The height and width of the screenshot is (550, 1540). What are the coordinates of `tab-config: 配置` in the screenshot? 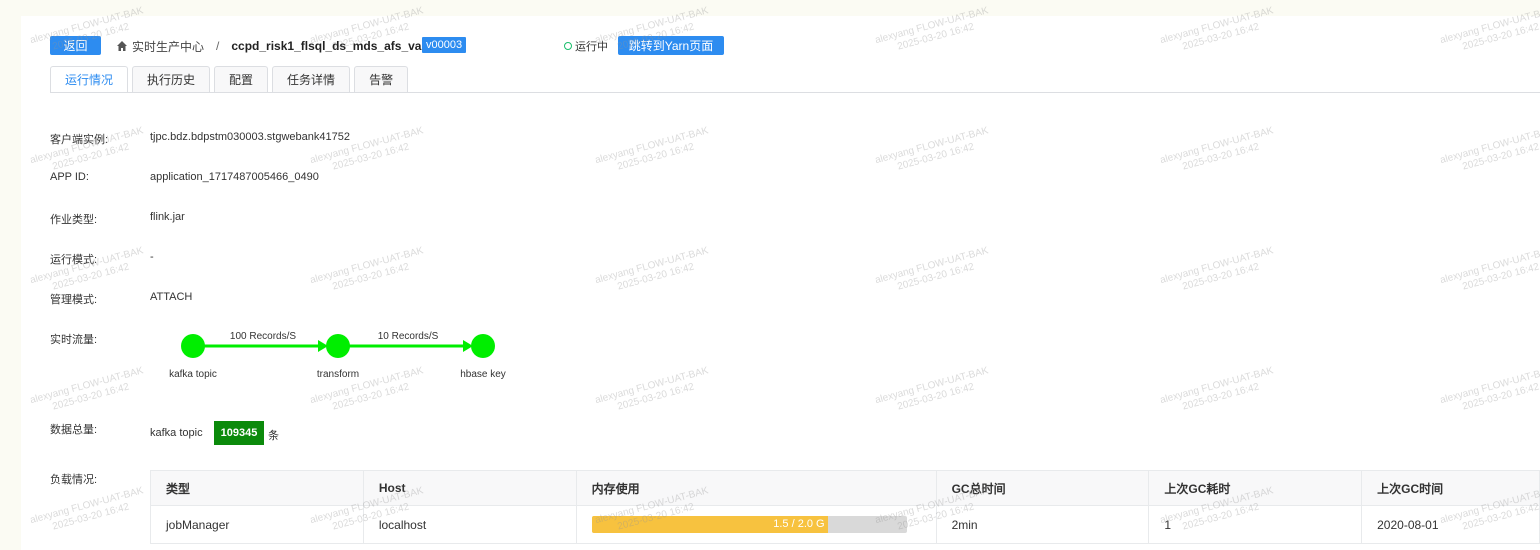 It's located at (241, 79).